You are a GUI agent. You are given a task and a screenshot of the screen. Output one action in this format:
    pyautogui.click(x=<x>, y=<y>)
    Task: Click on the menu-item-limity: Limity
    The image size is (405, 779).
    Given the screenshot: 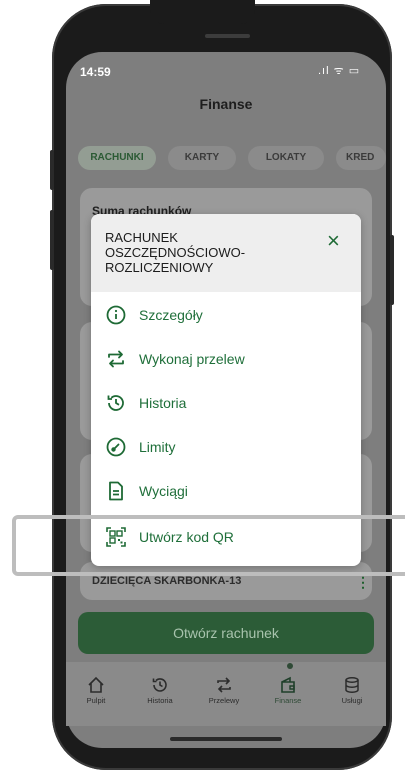 What is the action you would take?
    pyautogui.click(x=226, y=448)
    